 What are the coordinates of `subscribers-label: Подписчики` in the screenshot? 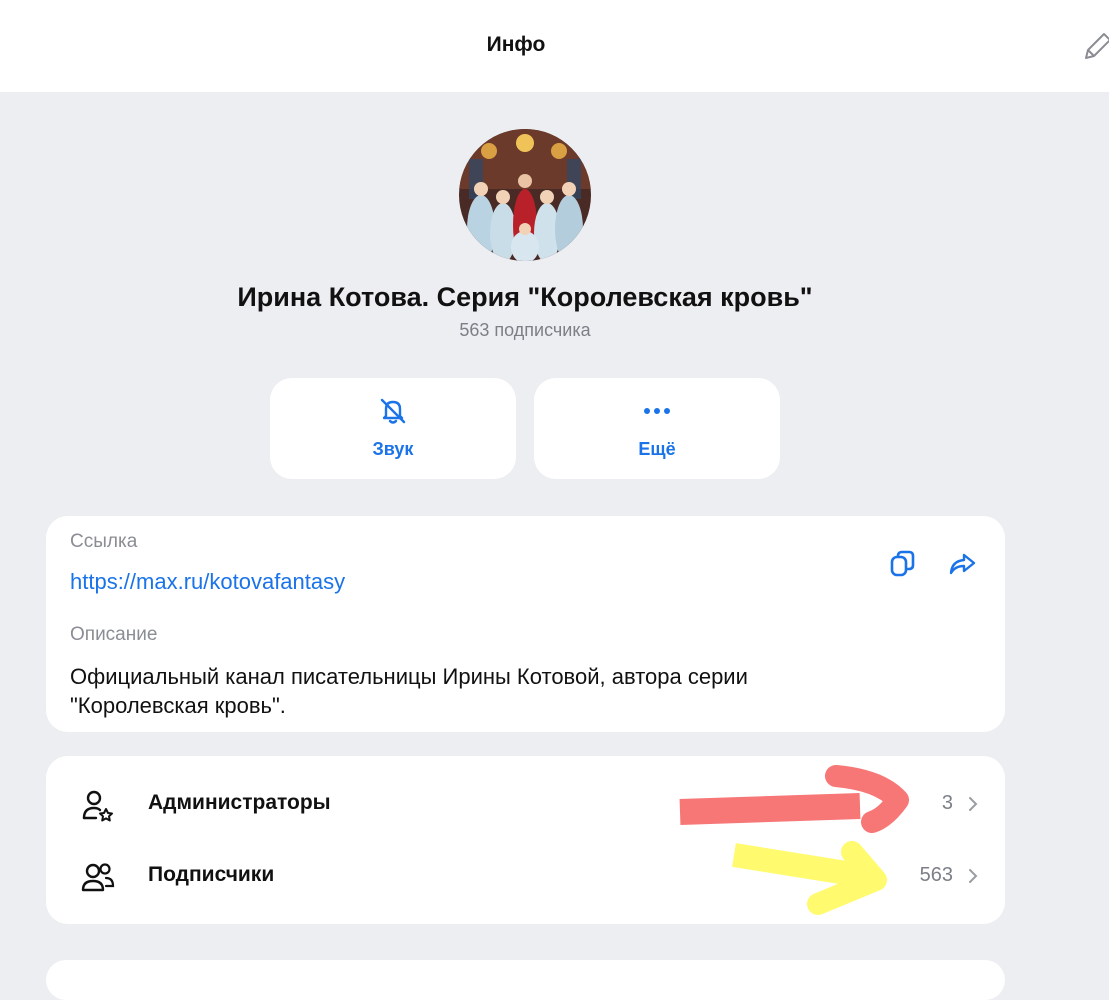 It's located at (211, 874).